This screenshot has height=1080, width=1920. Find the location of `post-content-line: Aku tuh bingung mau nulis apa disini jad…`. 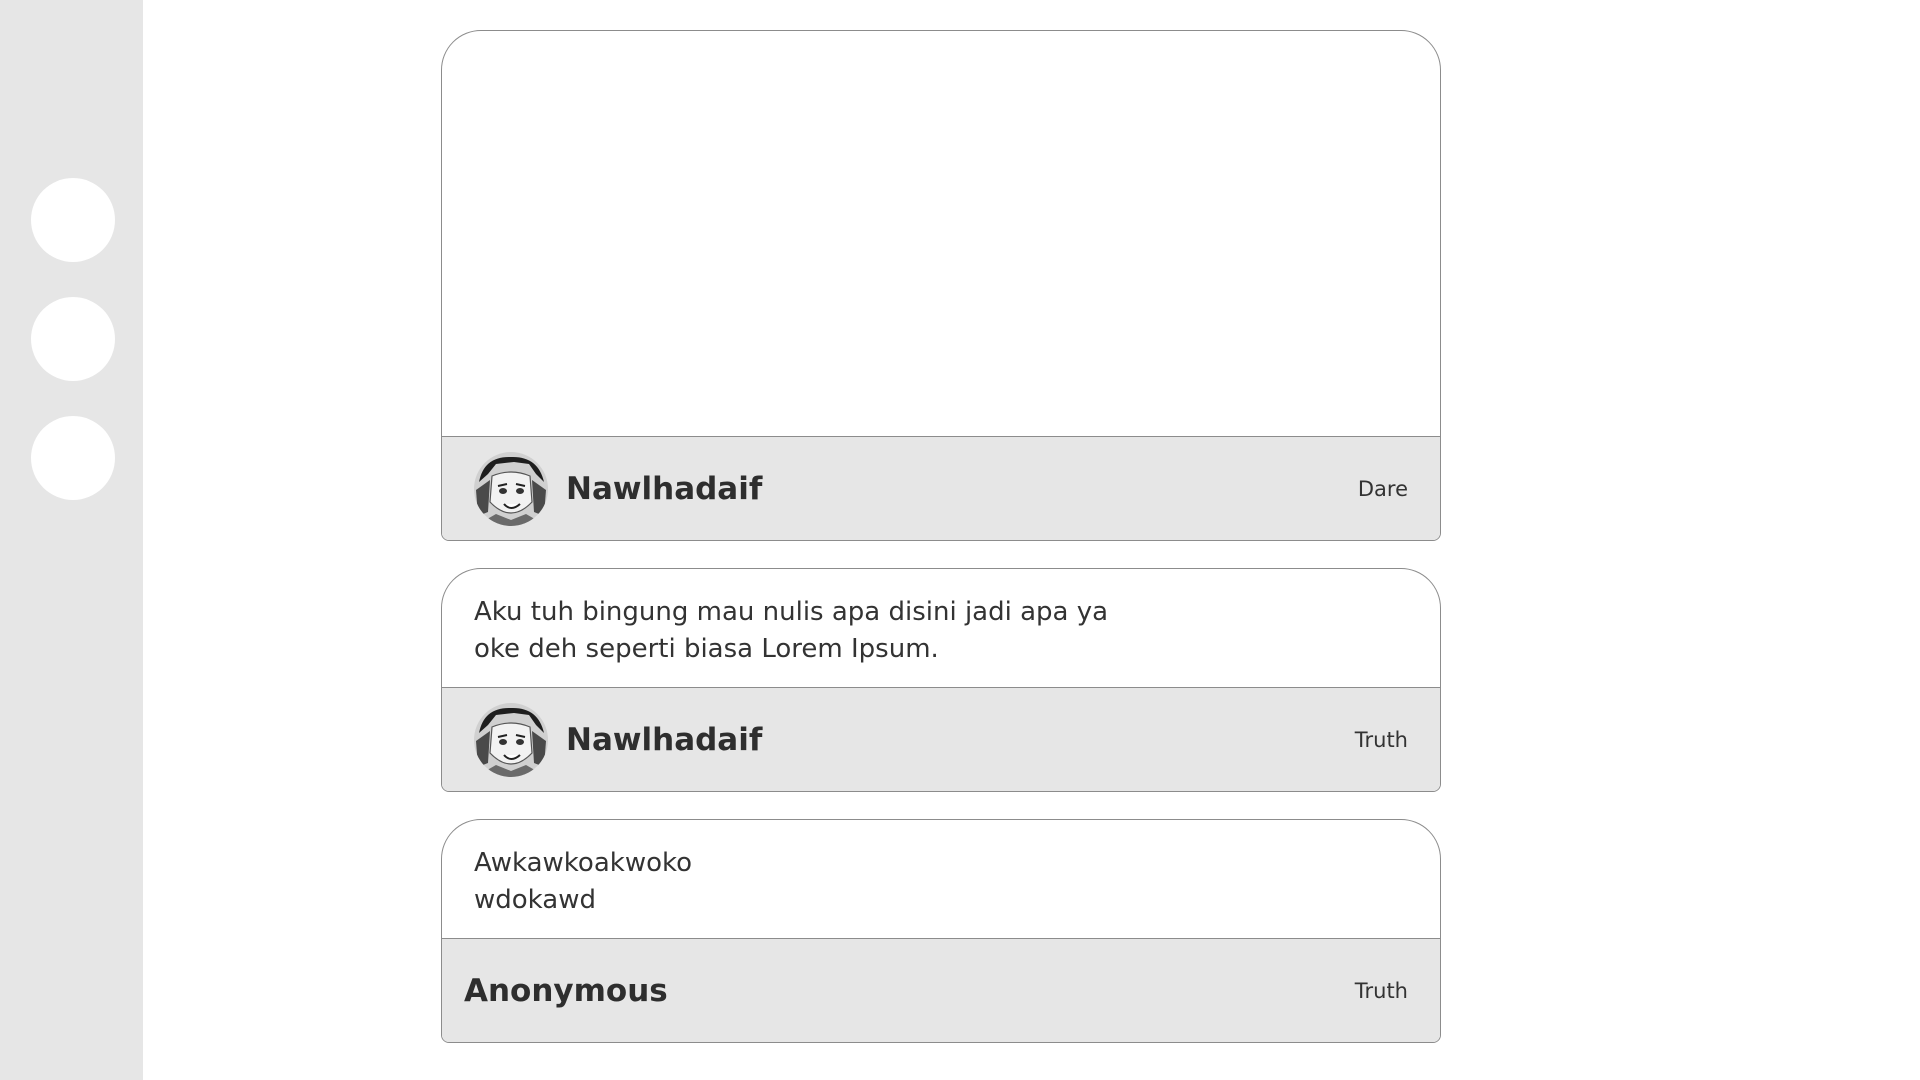

post-content-line: Aku tuh bingung mau nulis apa disini jad… is located at coordinates (791, 612).